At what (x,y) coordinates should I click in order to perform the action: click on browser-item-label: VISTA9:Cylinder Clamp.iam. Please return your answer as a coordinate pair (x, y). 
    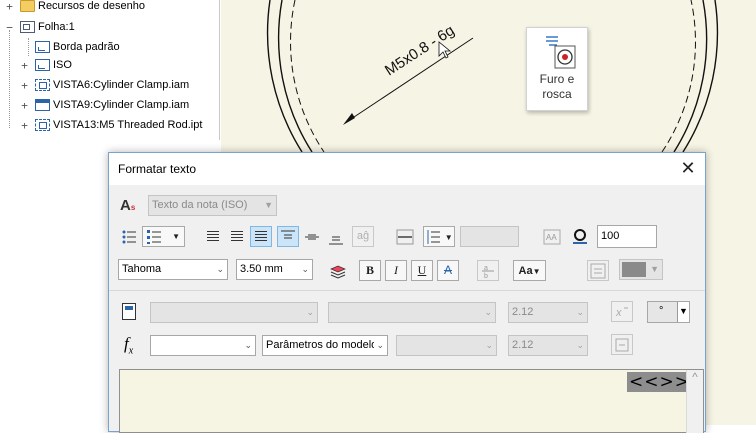
    Looking at the image, I should click on (121, 105).